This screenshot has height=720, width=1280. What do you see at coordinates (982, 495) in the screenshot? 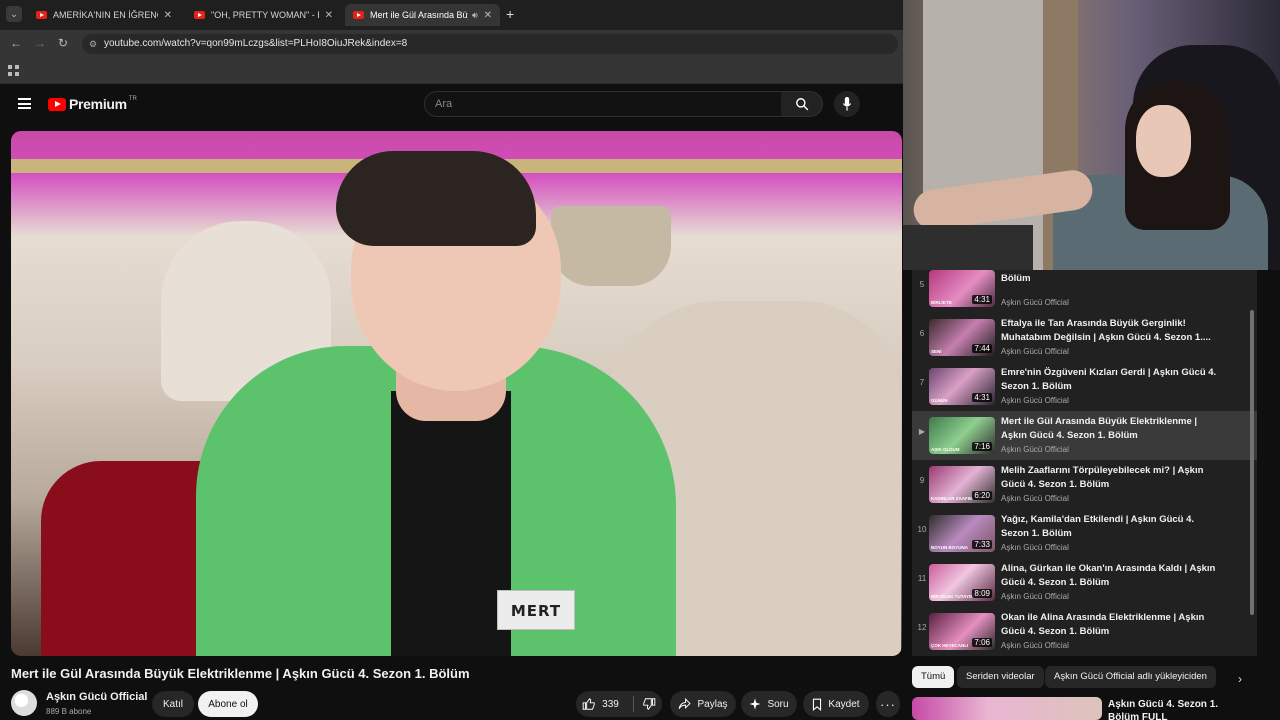
I see `video-duration: 6:20` at bounding box center [982, 495].